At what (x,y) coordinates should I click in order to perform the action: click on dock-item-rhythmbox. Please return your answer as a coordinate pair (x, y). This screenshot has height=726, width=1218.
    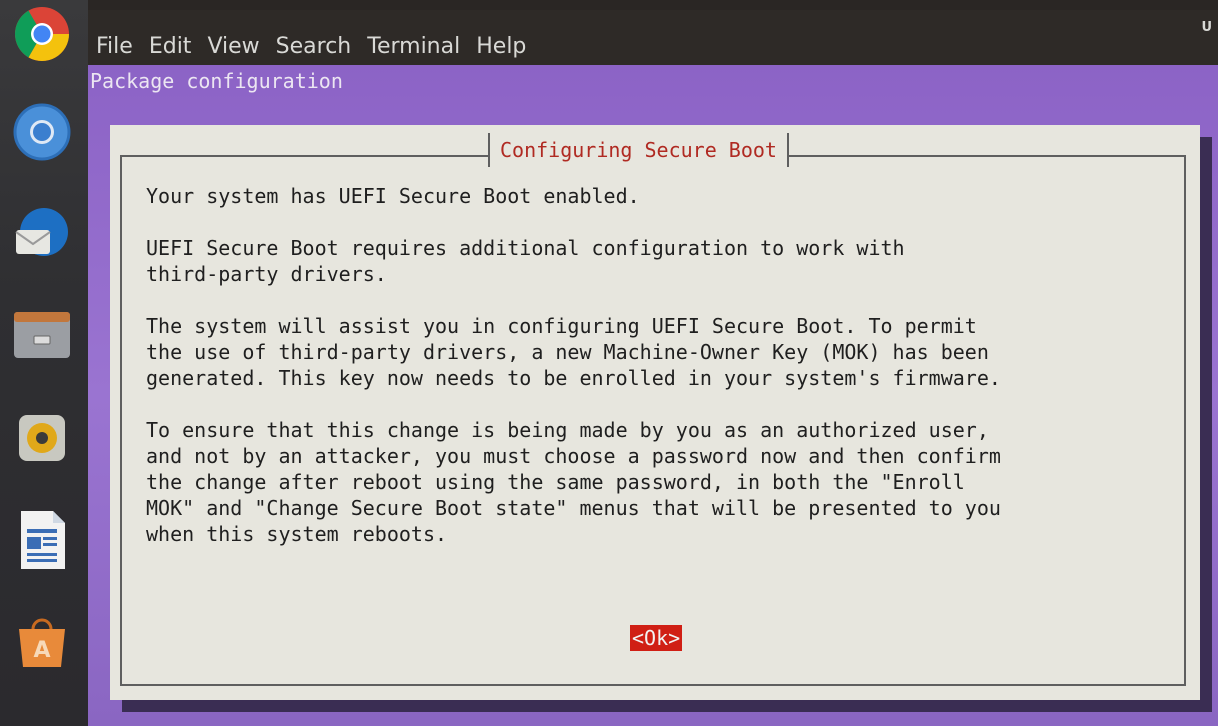
    Looking at the image, I should click on (42, 438).